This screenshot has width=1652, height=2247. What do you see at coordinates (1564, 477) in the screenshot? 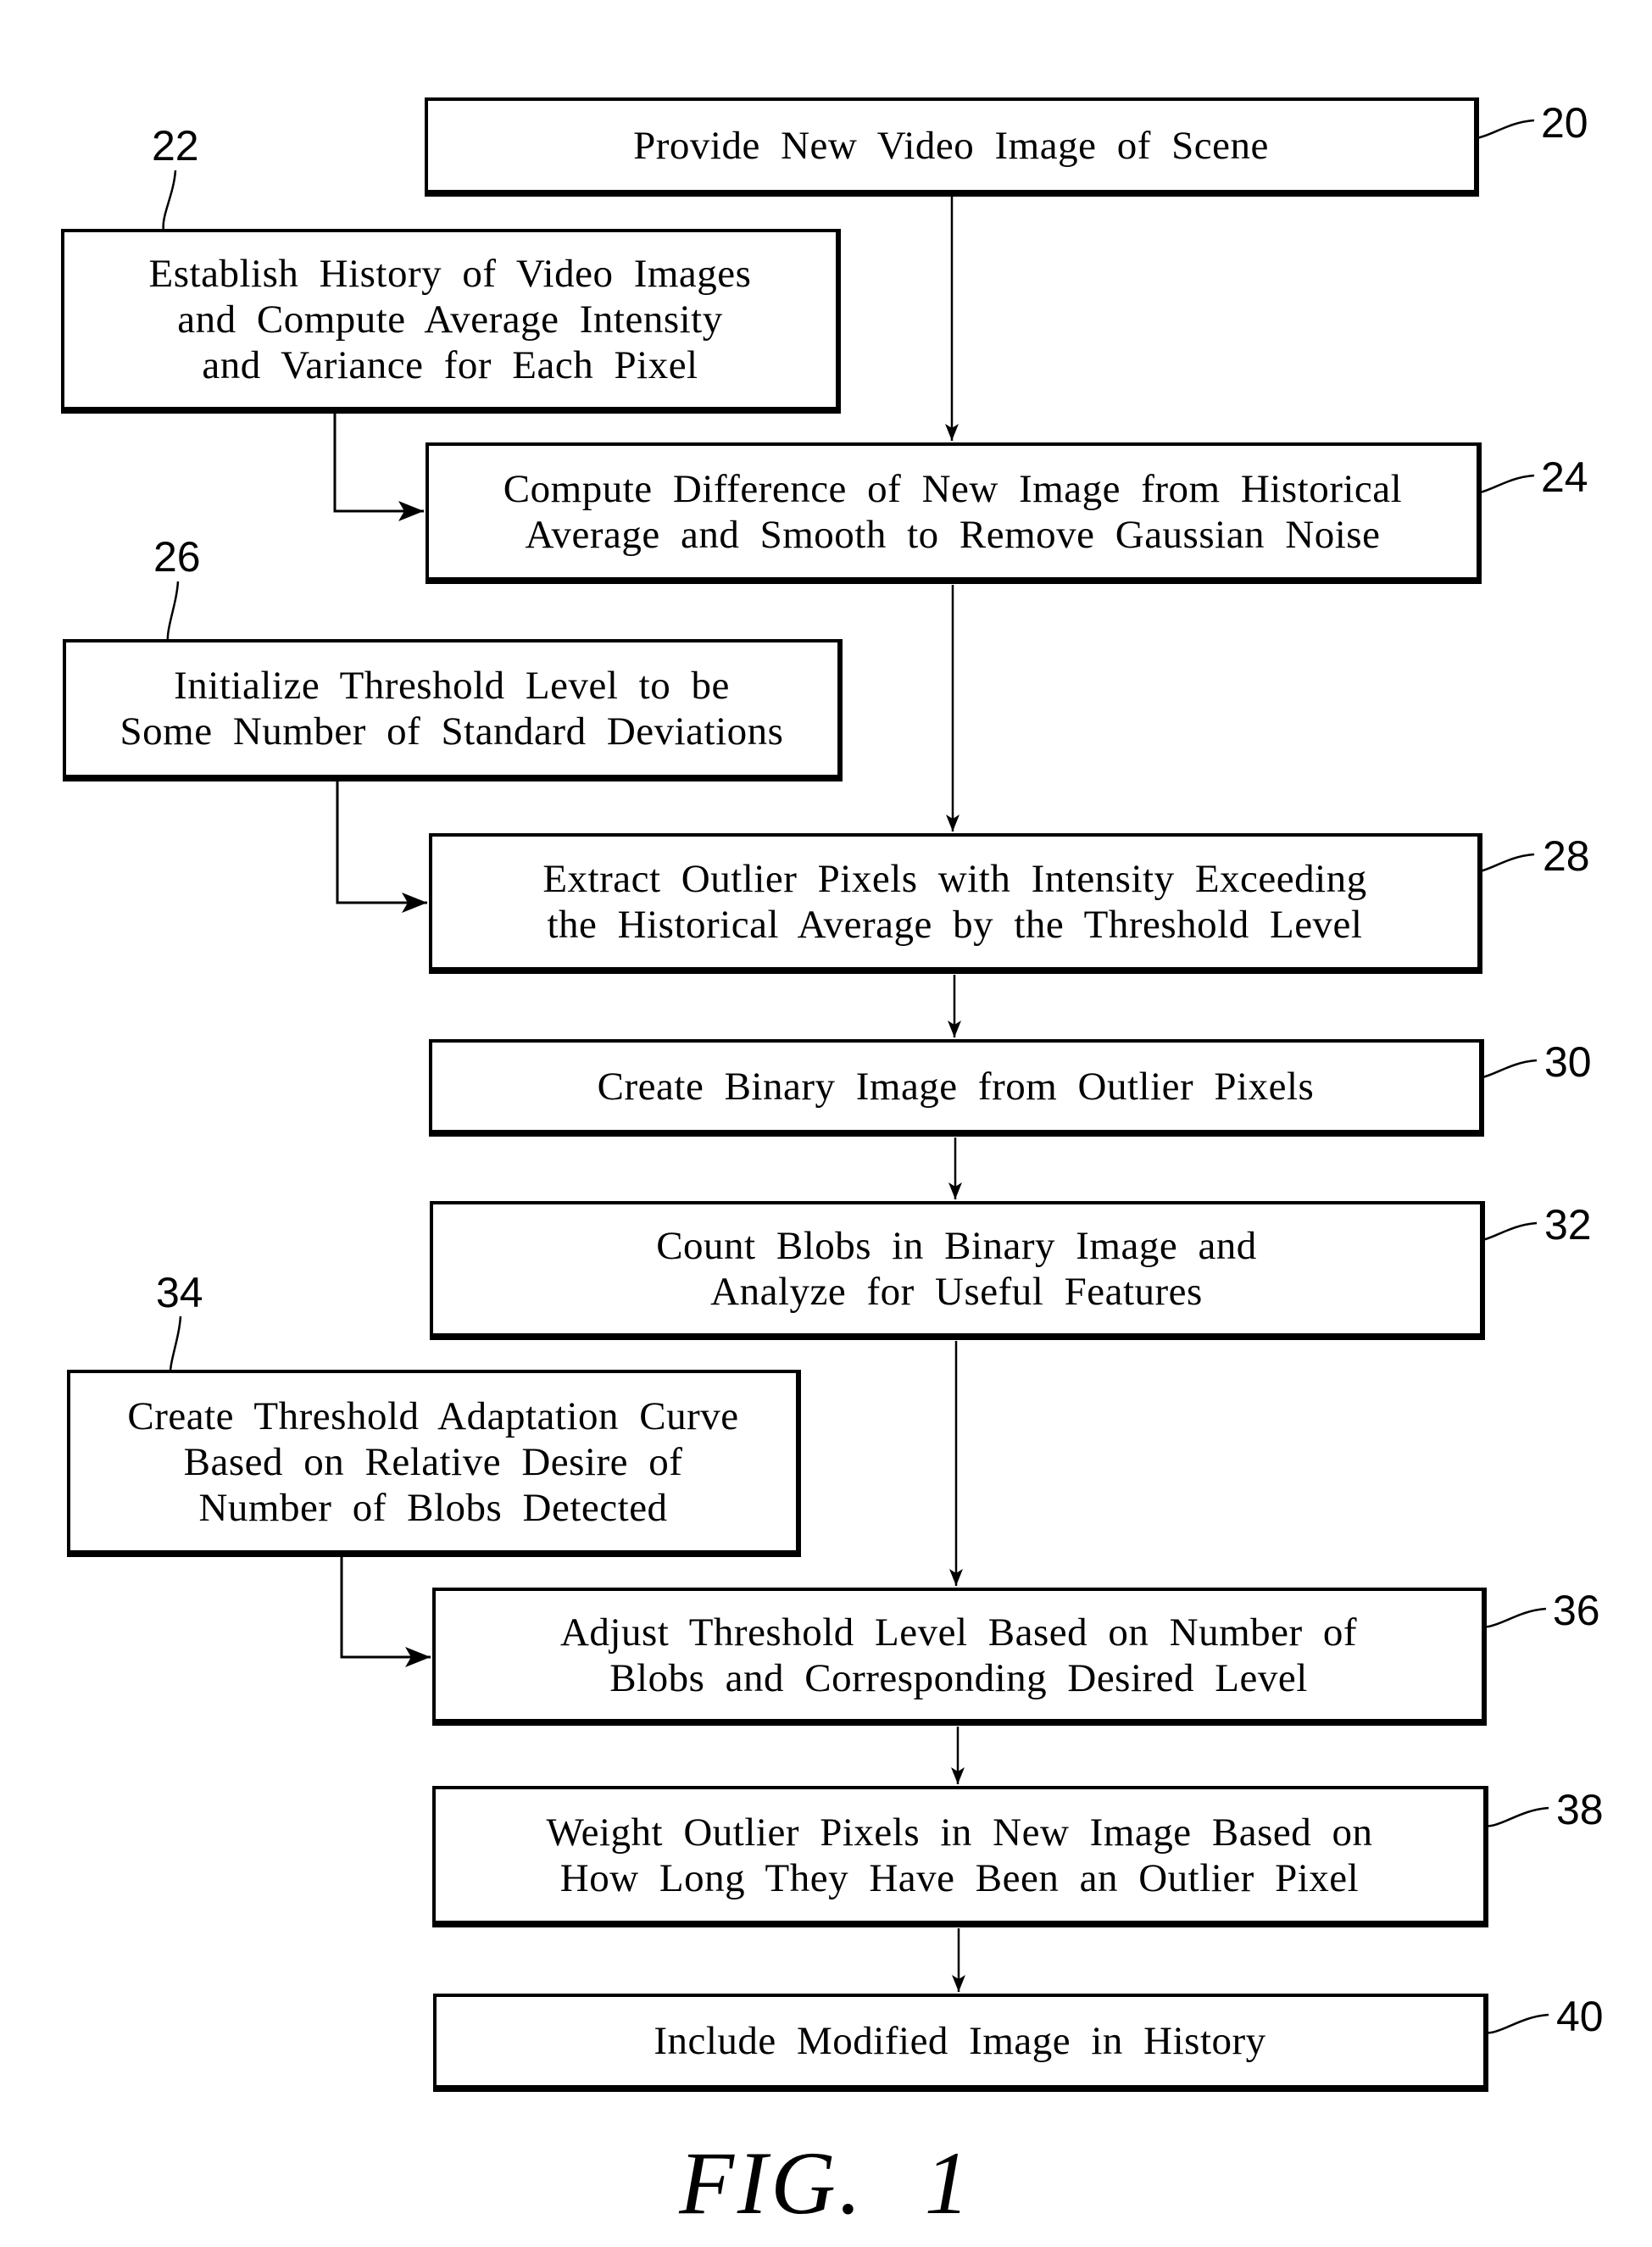
I see `ref-label-24: 24` at bounding box center [1564, 477].